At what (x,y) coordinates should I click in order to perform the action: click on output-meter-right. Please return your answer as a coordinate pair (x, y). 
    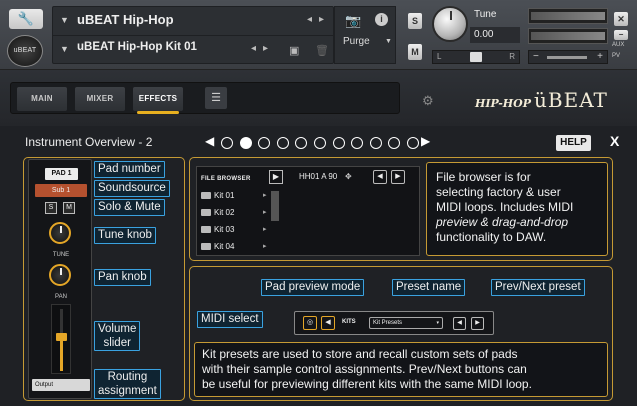
    Looking at the image, I should click on (568, 36).